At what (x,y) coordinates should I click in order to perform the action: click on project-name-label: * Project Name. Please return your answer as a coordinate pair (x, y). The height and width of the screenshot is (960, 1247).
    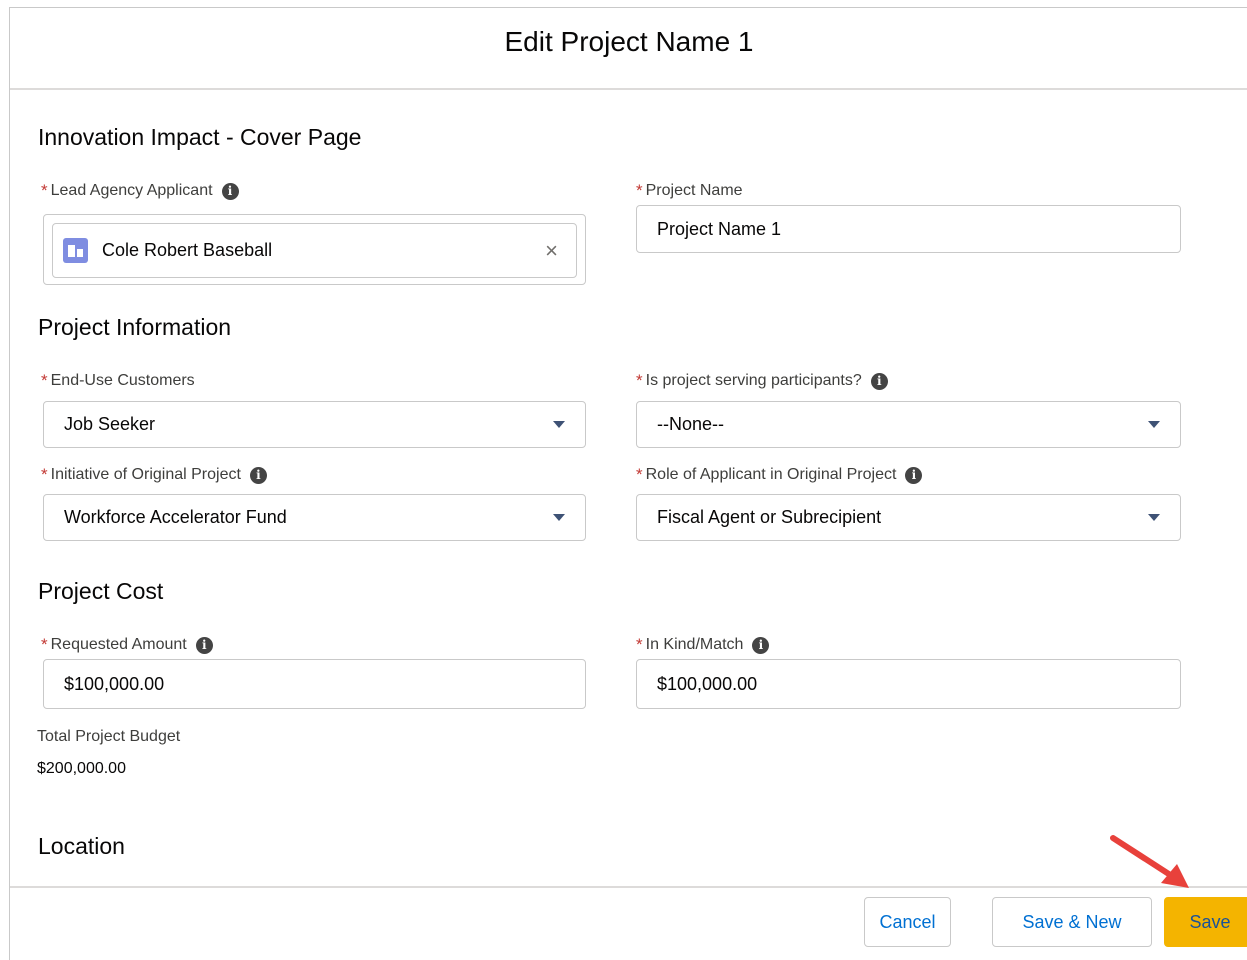
    Looking at the image, I should click on (689, 191).